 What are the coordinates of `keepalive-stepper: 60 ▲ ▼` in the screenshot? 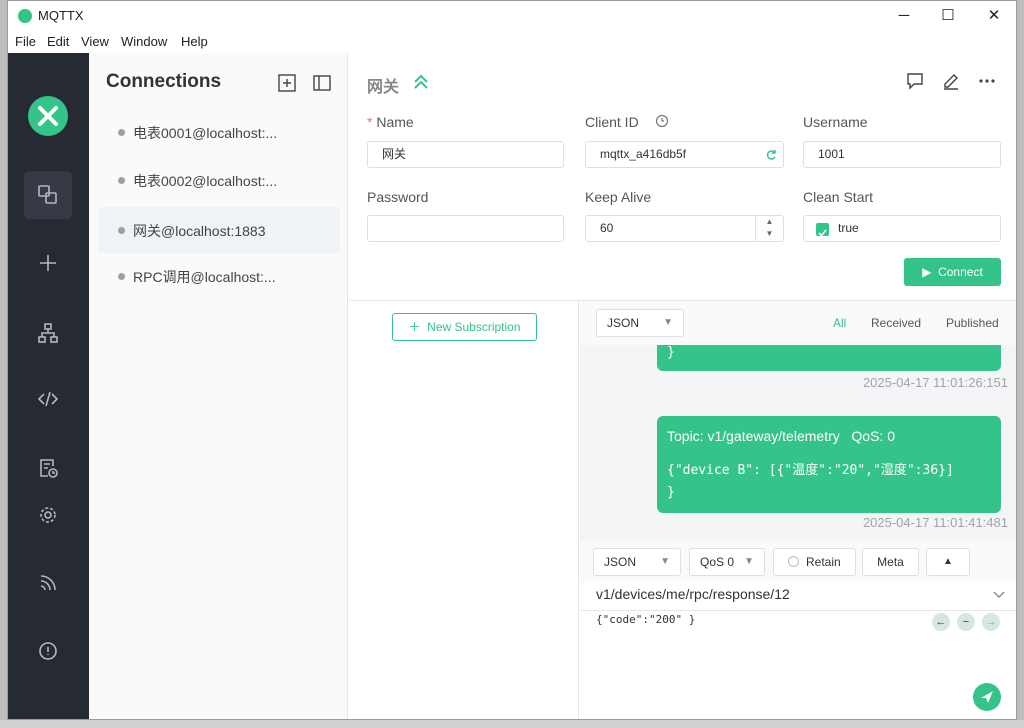 It's located at (684, 228).